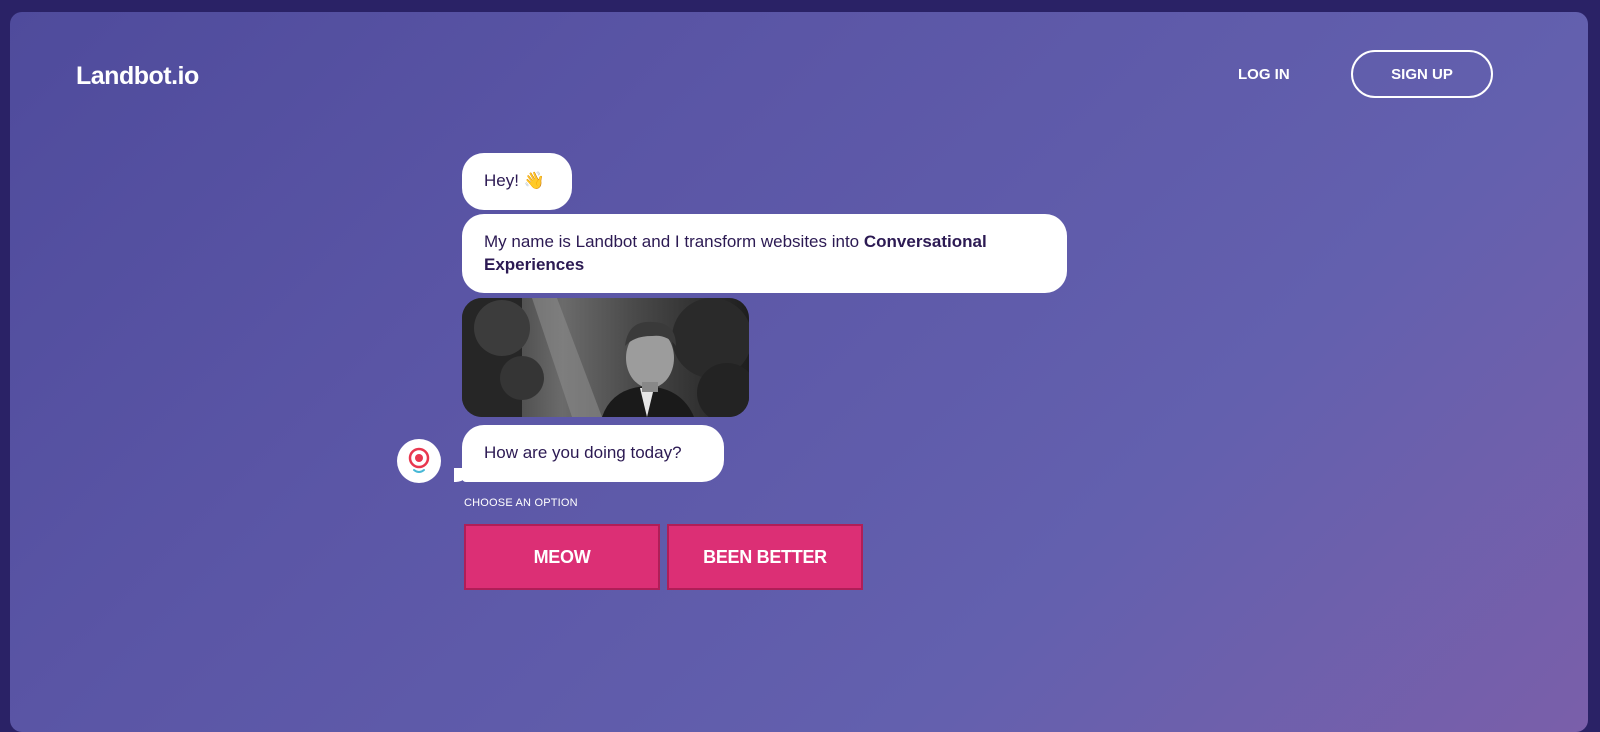 The height and width of the screenshot is (732, 1600). I want to click on landbot-avatar-icon, so click(419, 461).